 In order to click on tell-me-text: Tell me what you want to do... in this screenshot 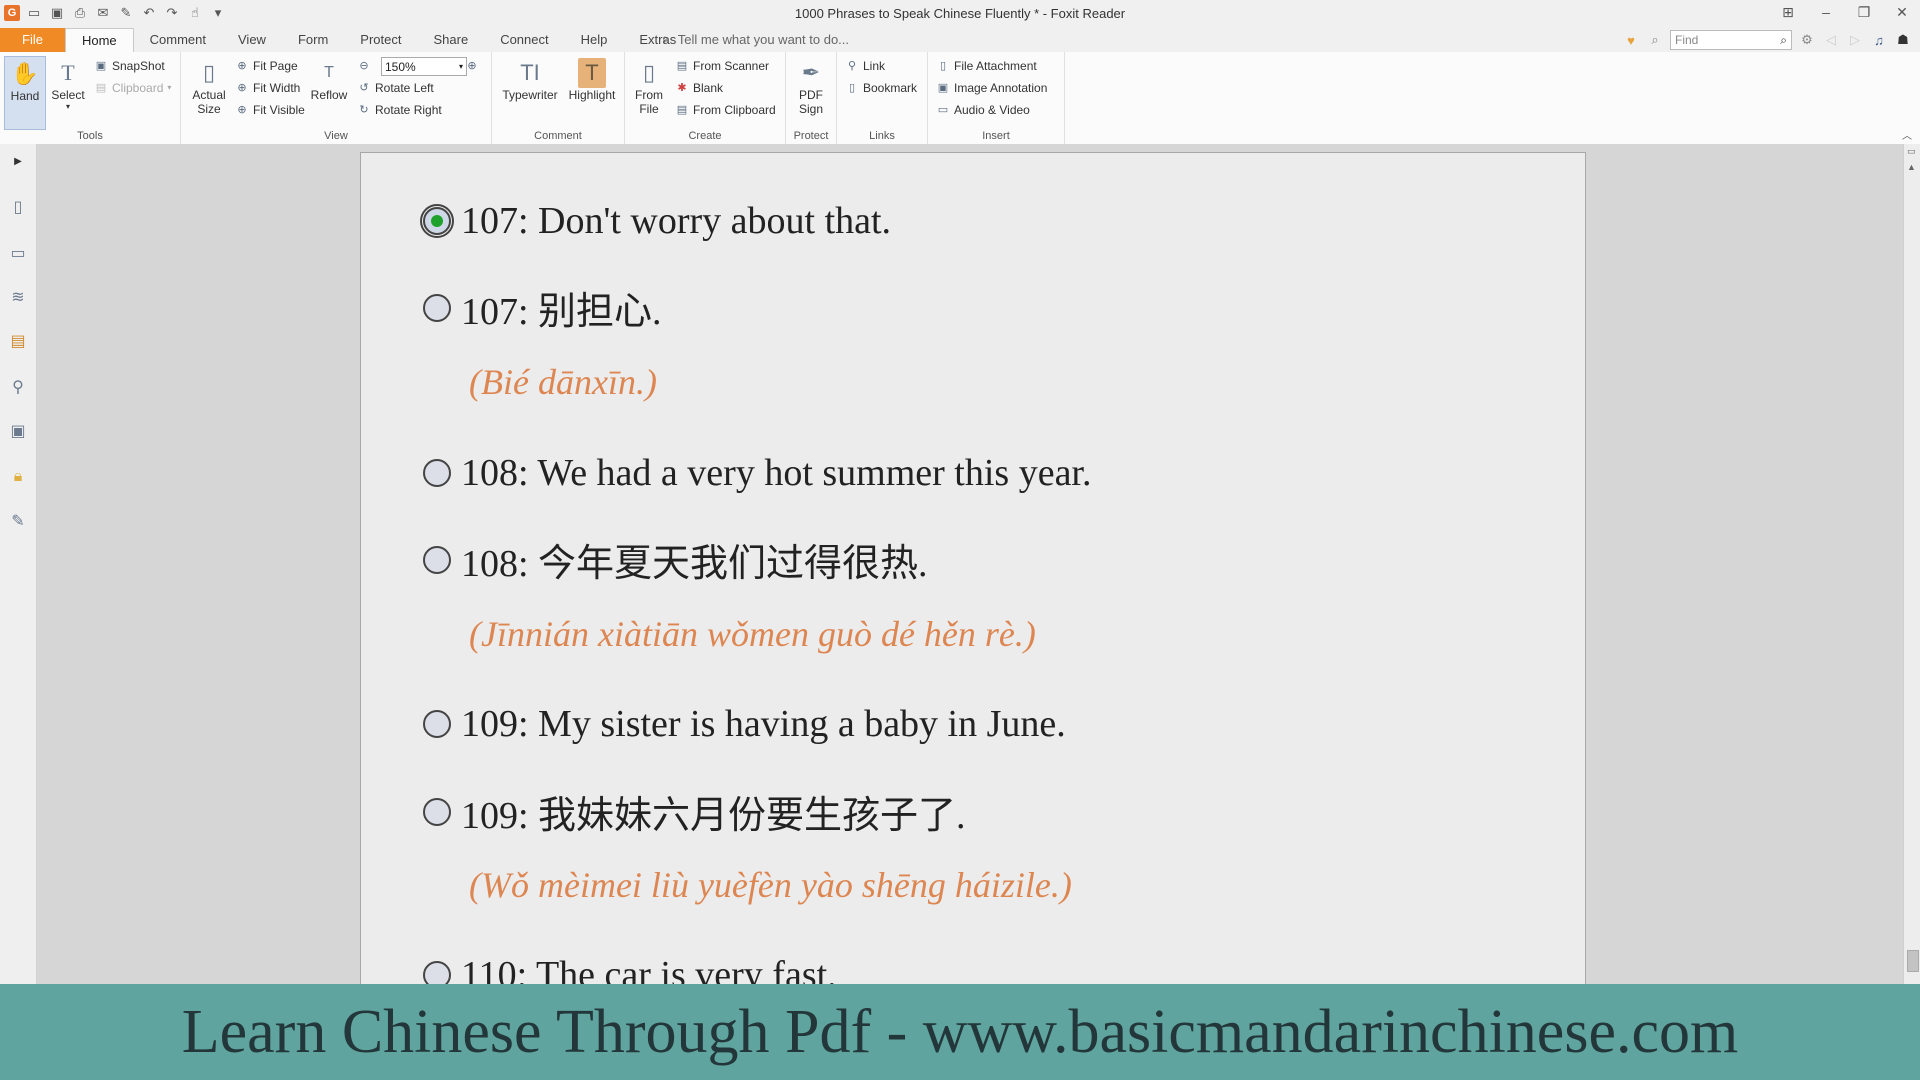, I will do `click(763, 39)`.